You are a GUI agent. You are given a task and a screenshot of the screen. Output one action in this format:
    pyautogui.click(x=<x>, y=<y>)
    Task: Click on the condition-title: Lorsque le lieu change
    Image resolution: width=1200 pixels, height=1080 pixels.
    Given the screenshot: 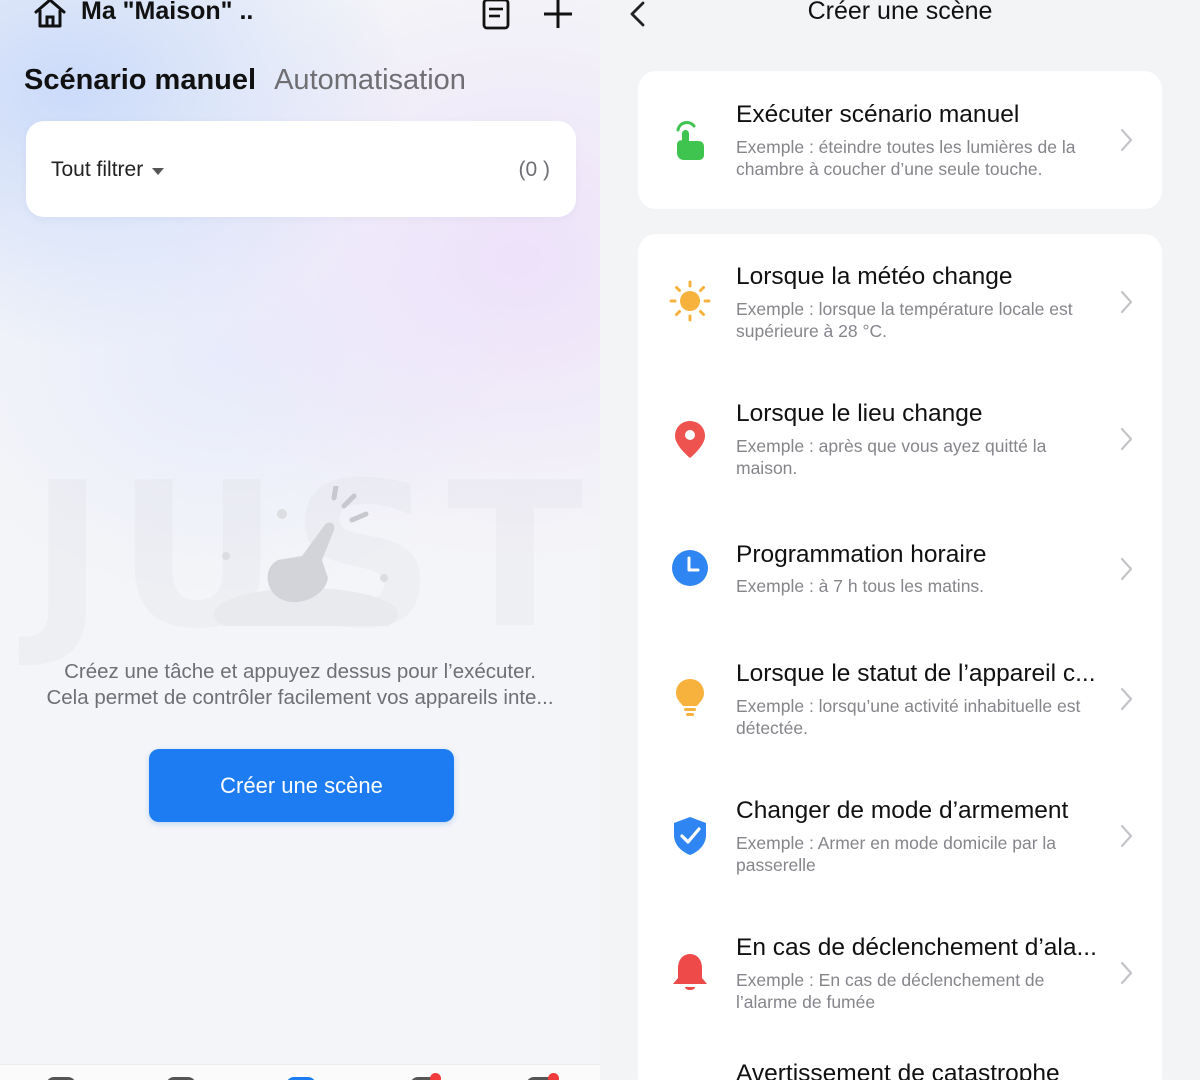 What is the action you would take?
    pyautogui.click(x=859, y=413)
    